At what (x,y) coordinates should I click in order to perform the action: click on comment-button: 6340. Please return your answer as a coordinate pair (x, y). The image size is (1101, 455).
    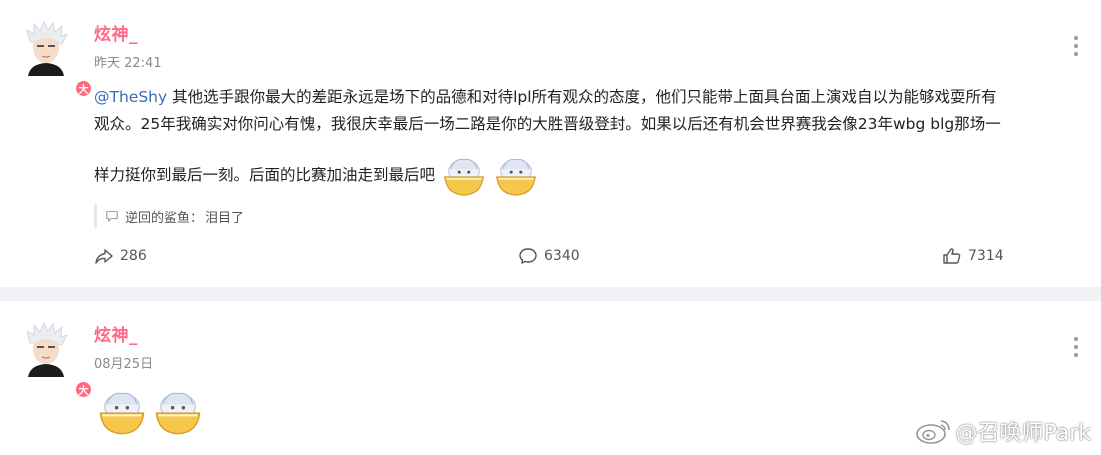
    Looking at the image, I should click on (549, 256).